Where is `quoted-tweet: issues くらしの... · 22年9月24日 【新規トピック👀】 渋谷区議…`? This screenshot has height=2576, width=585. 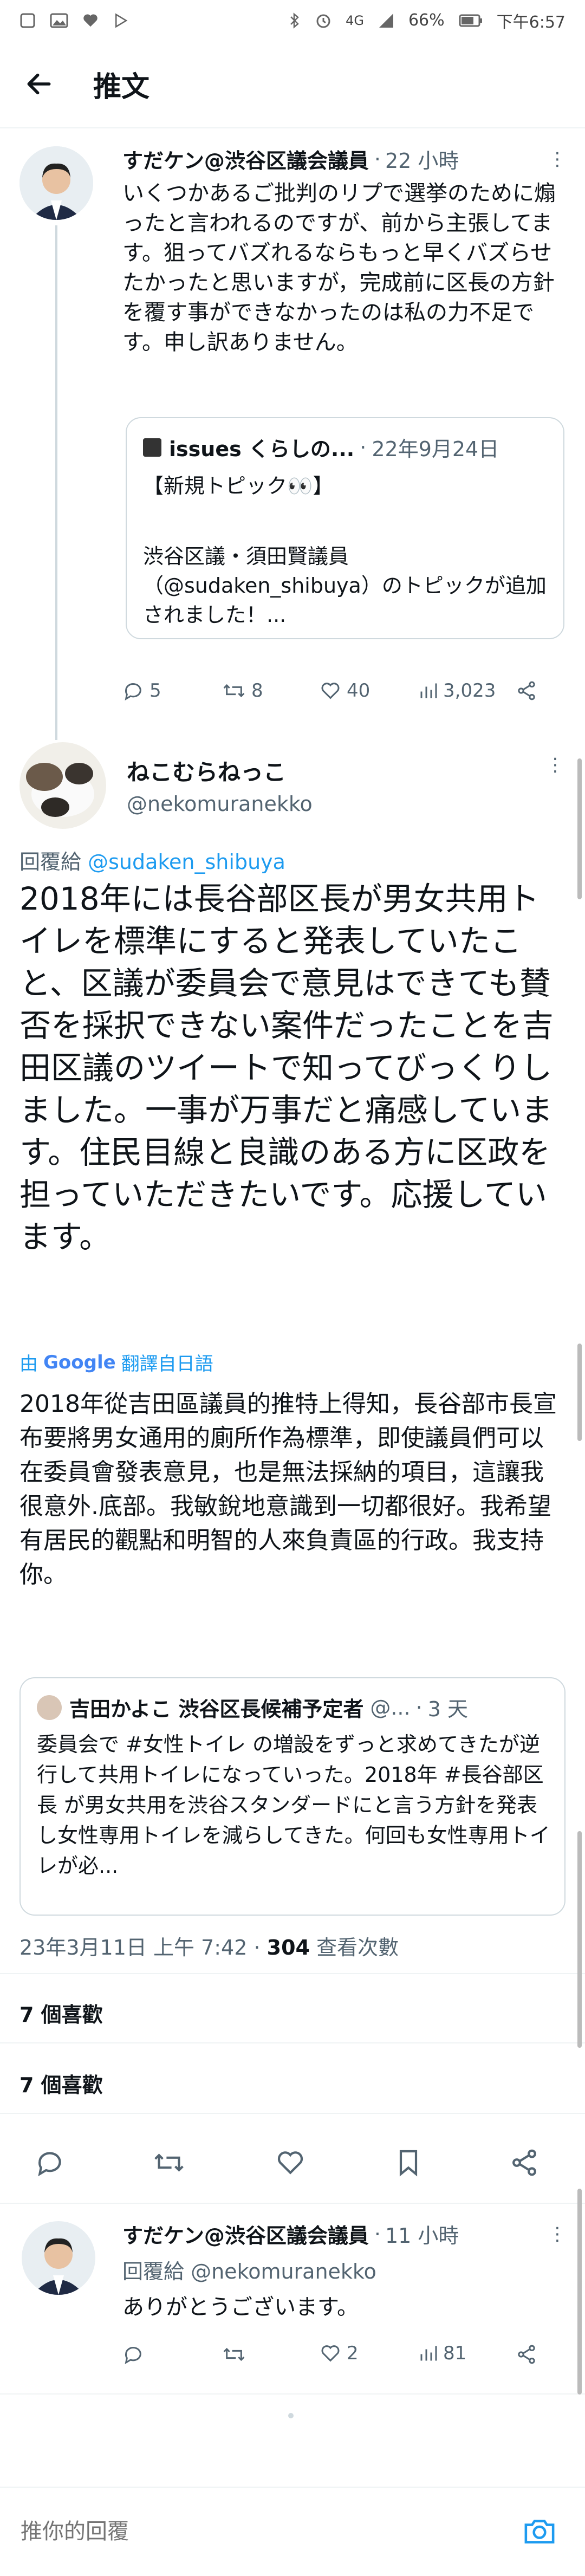 quoted-tweet: issues くらしの... · 22年9月24日 【新規トピック👀】 渋谷区議… is located at coordinates (345, 528).